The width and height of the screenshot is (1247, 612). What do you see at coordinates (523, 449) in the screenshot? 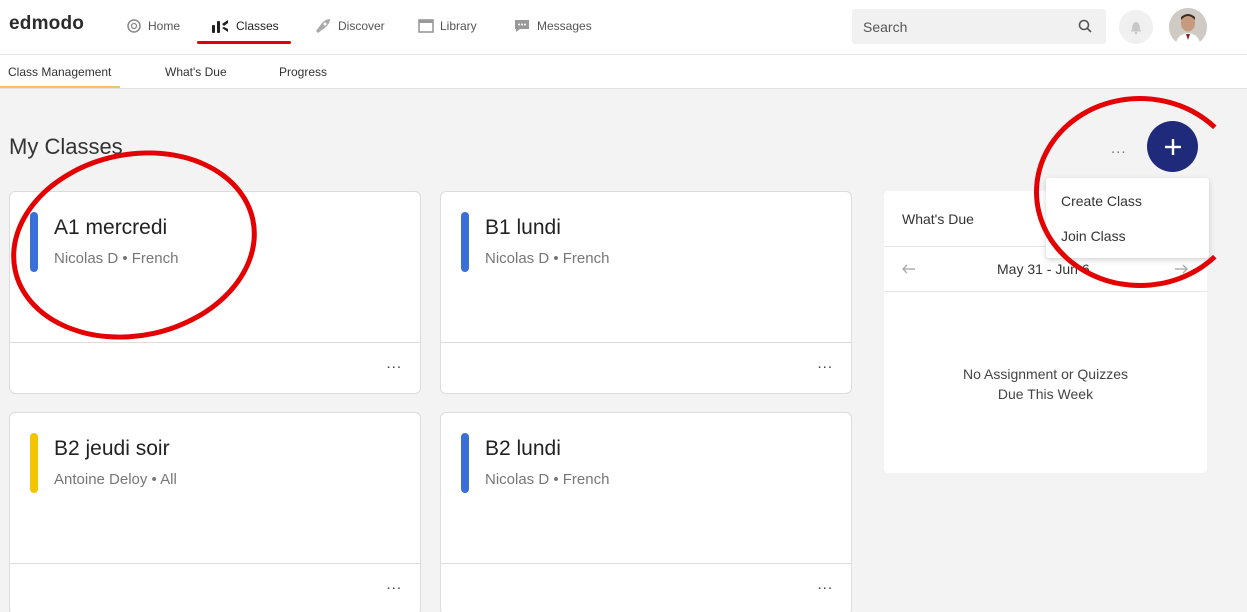
I see `class-name: B2 lundi` at bounding box center [523, 449].